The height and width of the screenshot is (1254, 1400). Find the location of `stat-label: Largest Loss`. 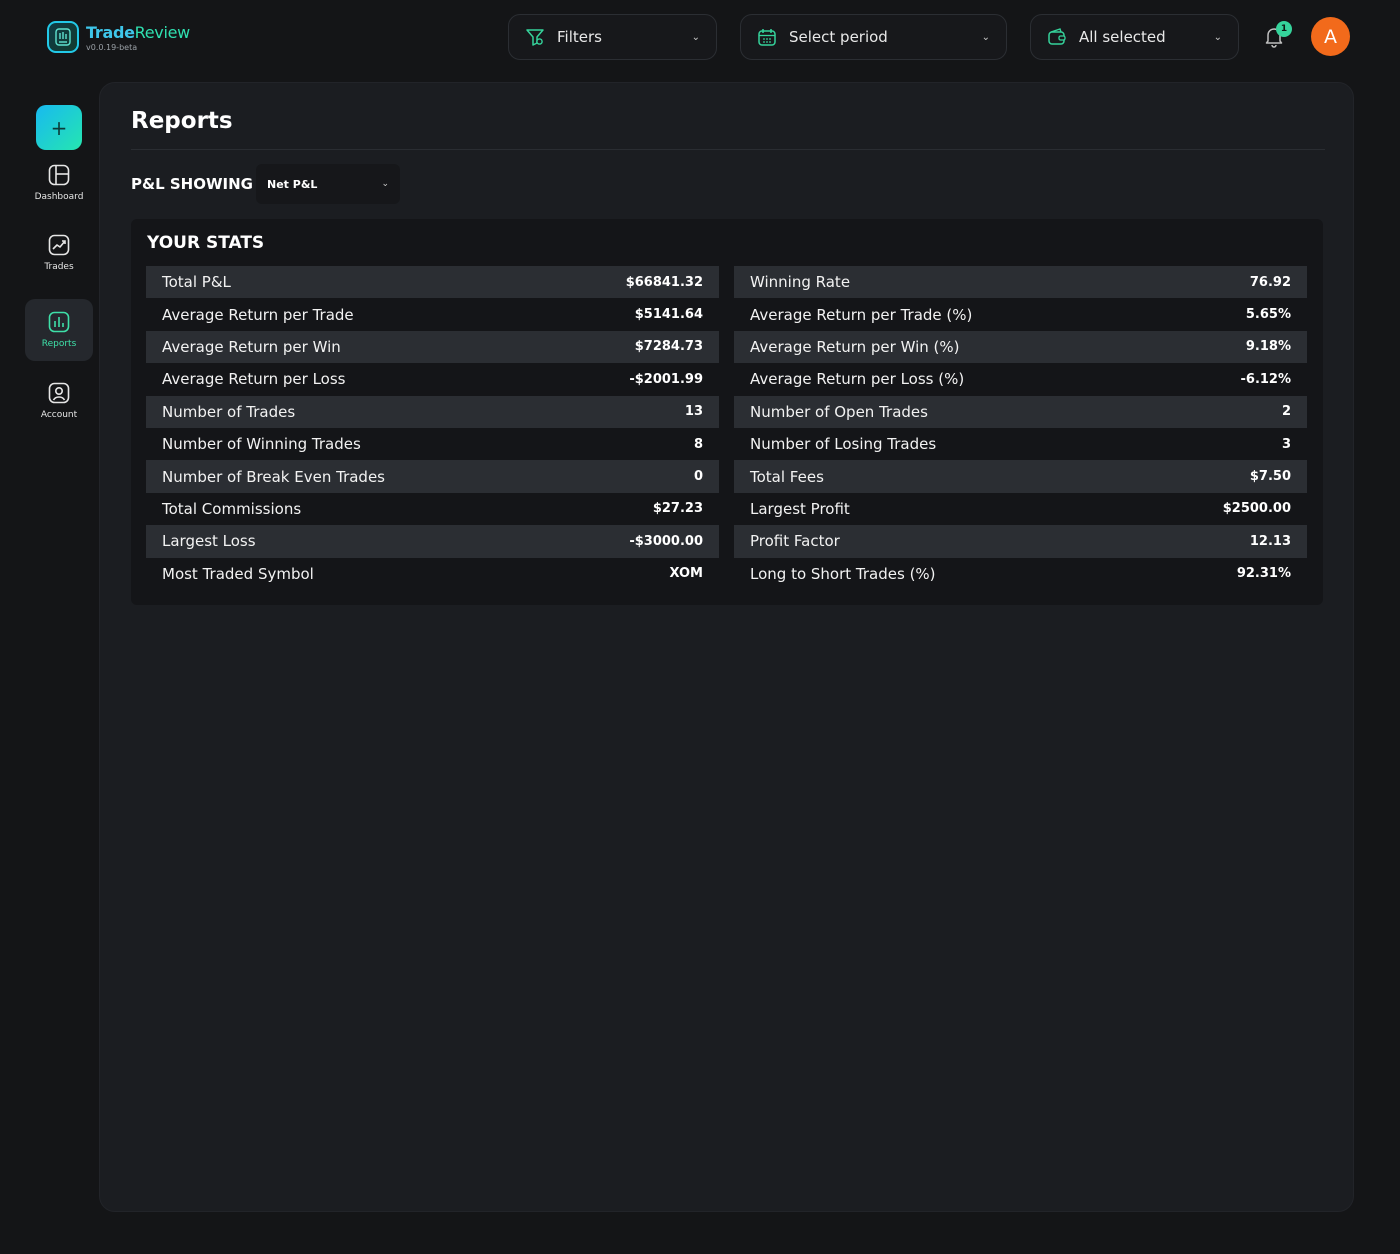

stat-label: Largest Loss is located at coordinates (209, 541).